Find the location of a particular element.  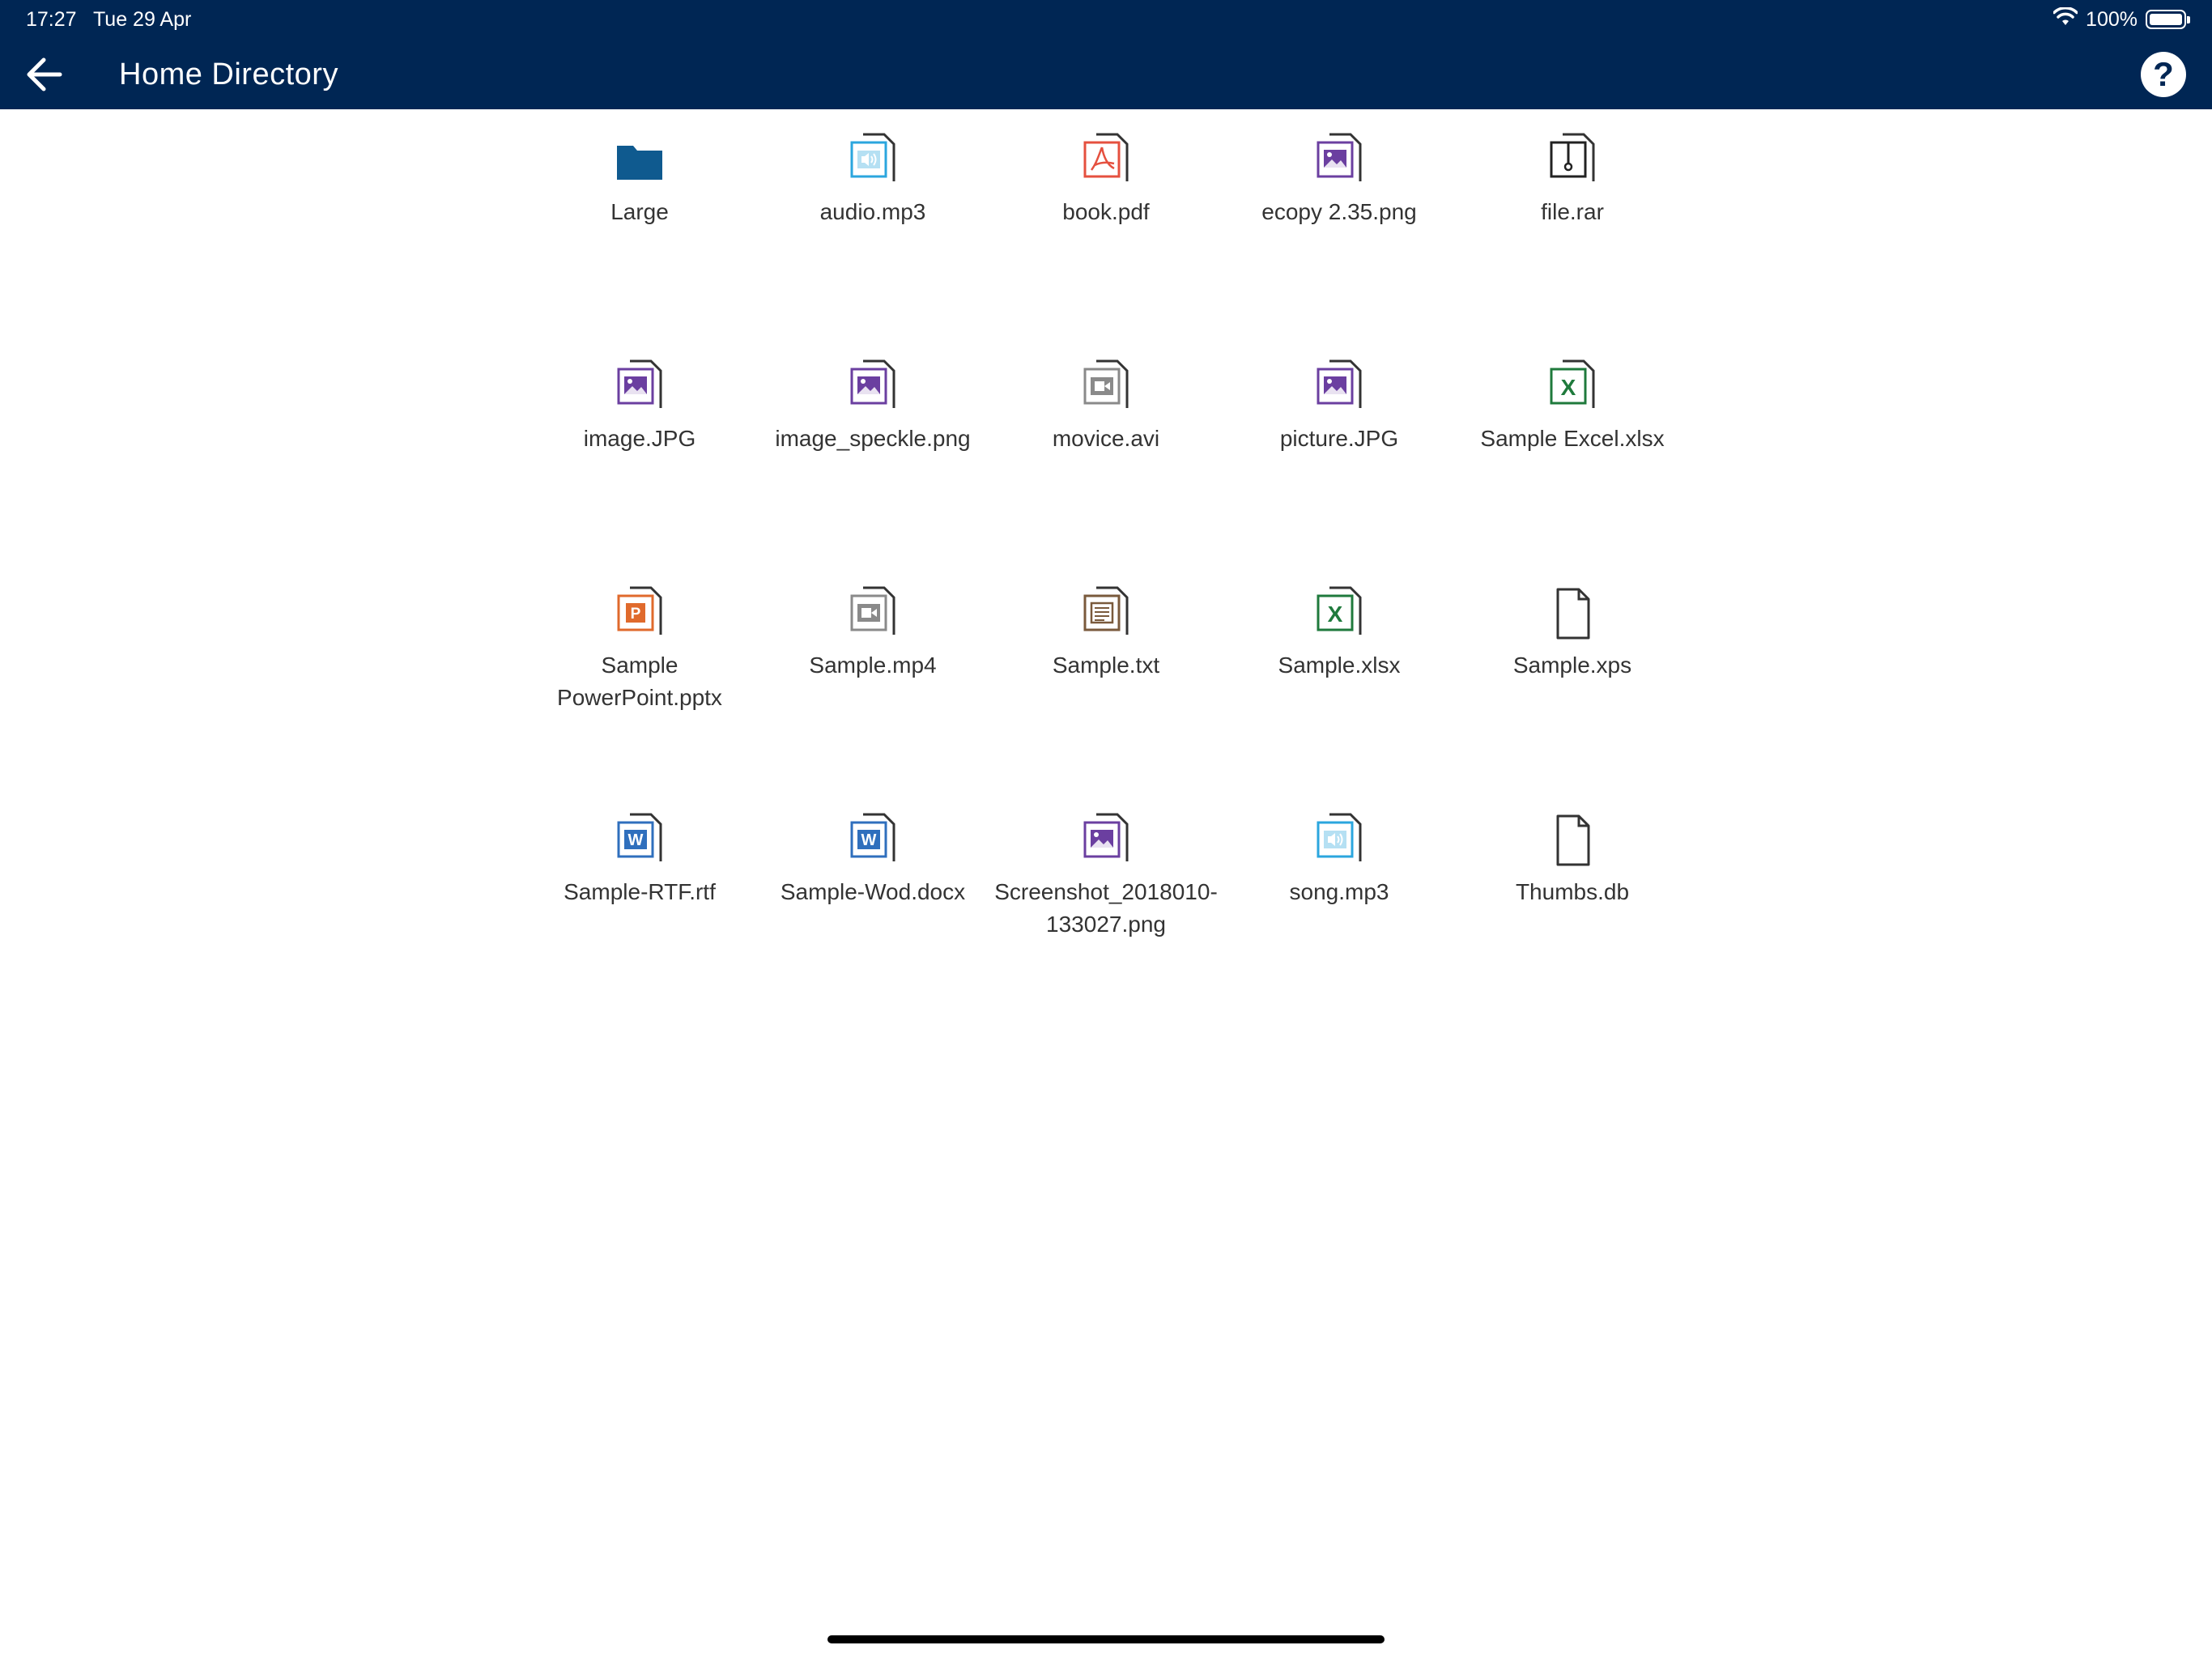

file-name: Sample-RTF.rtf is located at coordinates (640, 891).